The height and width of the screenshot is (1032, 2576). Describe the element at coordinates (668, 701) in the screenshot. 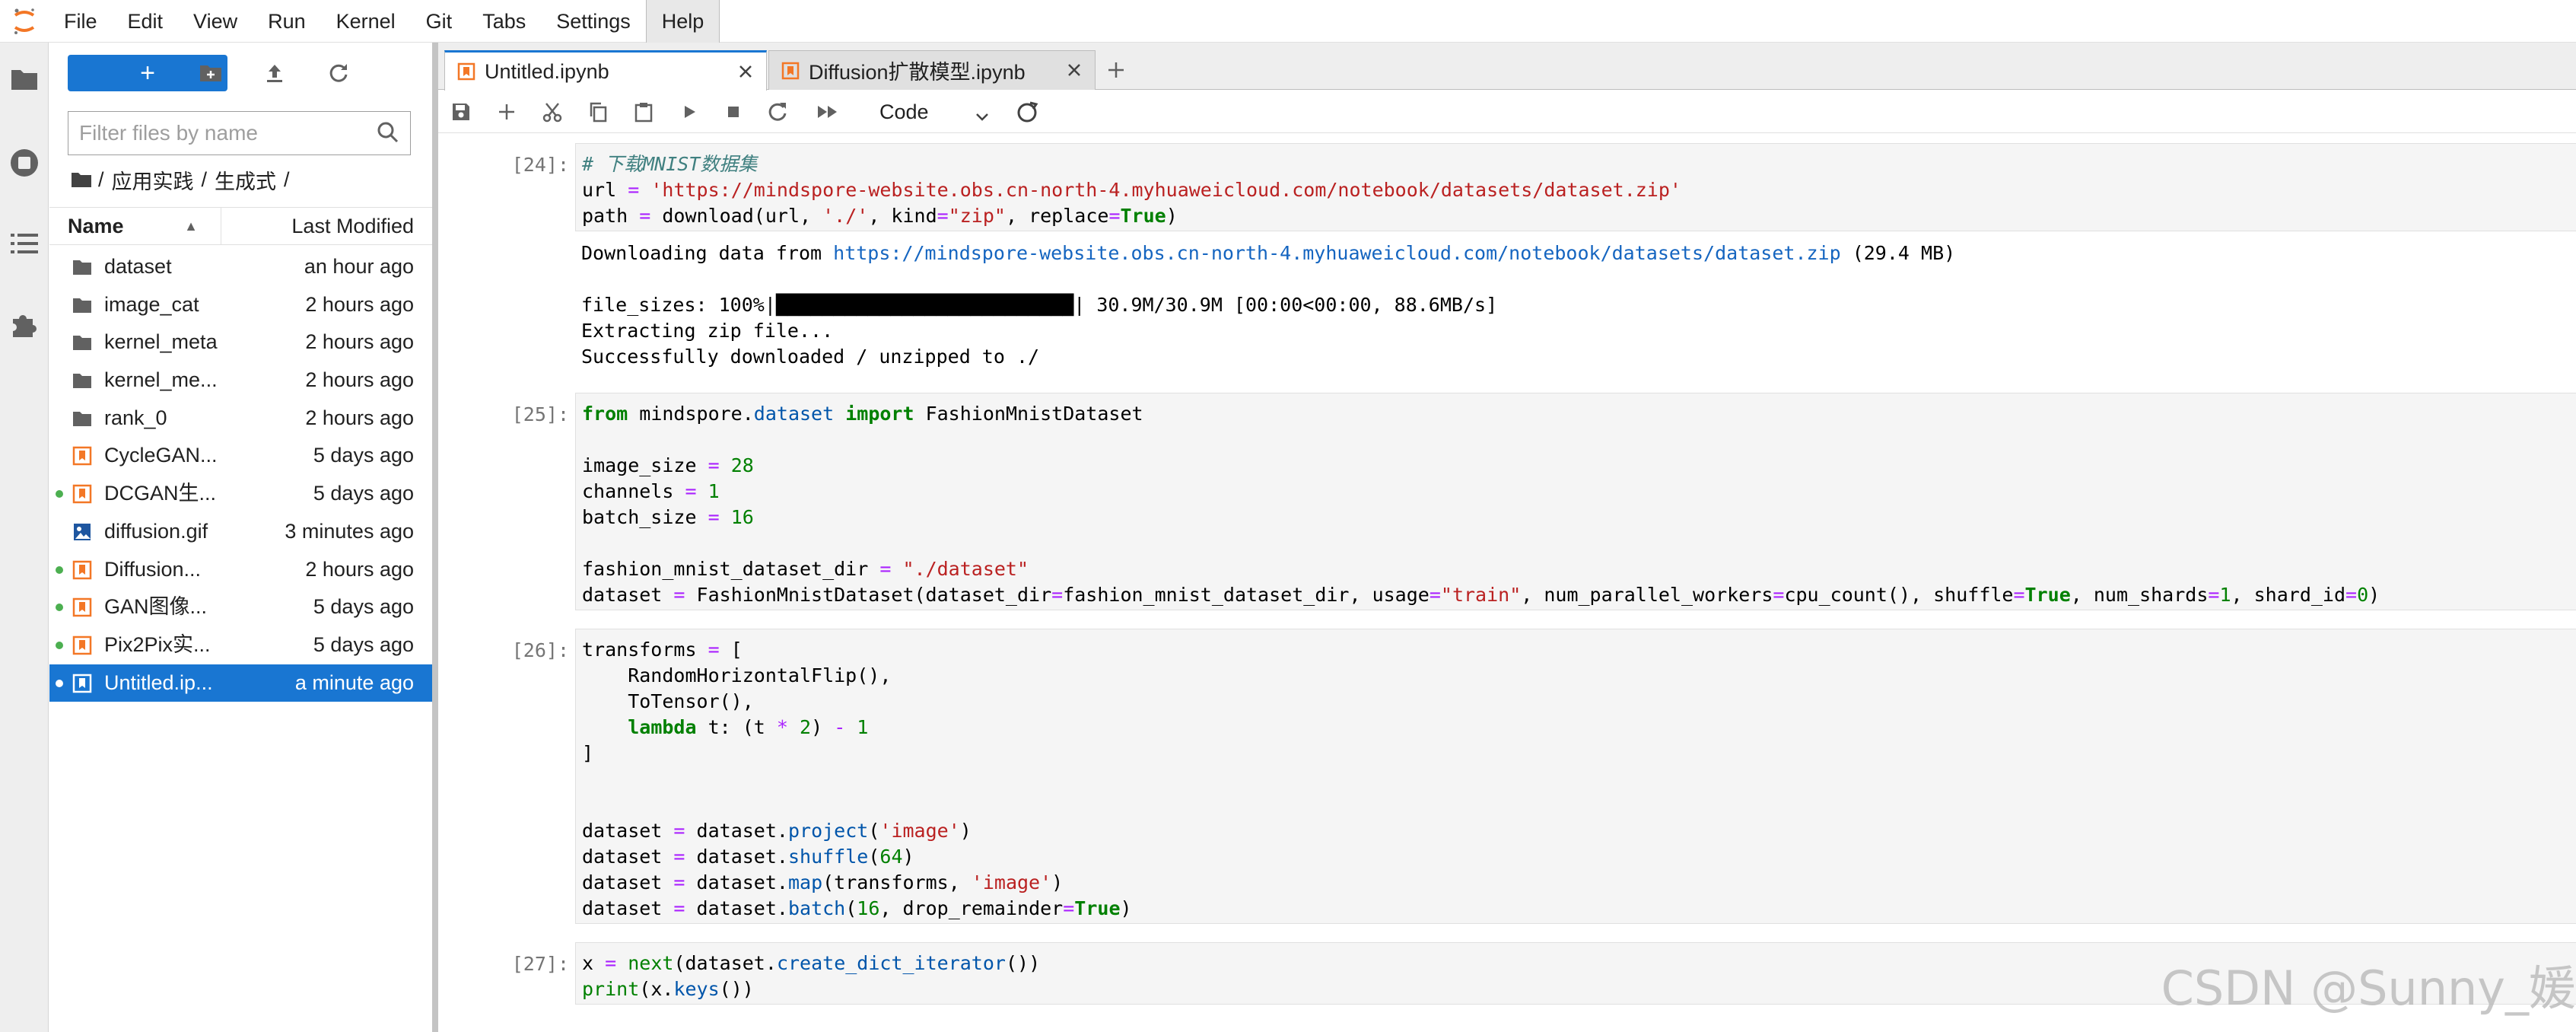

I see `code-token: ToTensor(),` at that location.